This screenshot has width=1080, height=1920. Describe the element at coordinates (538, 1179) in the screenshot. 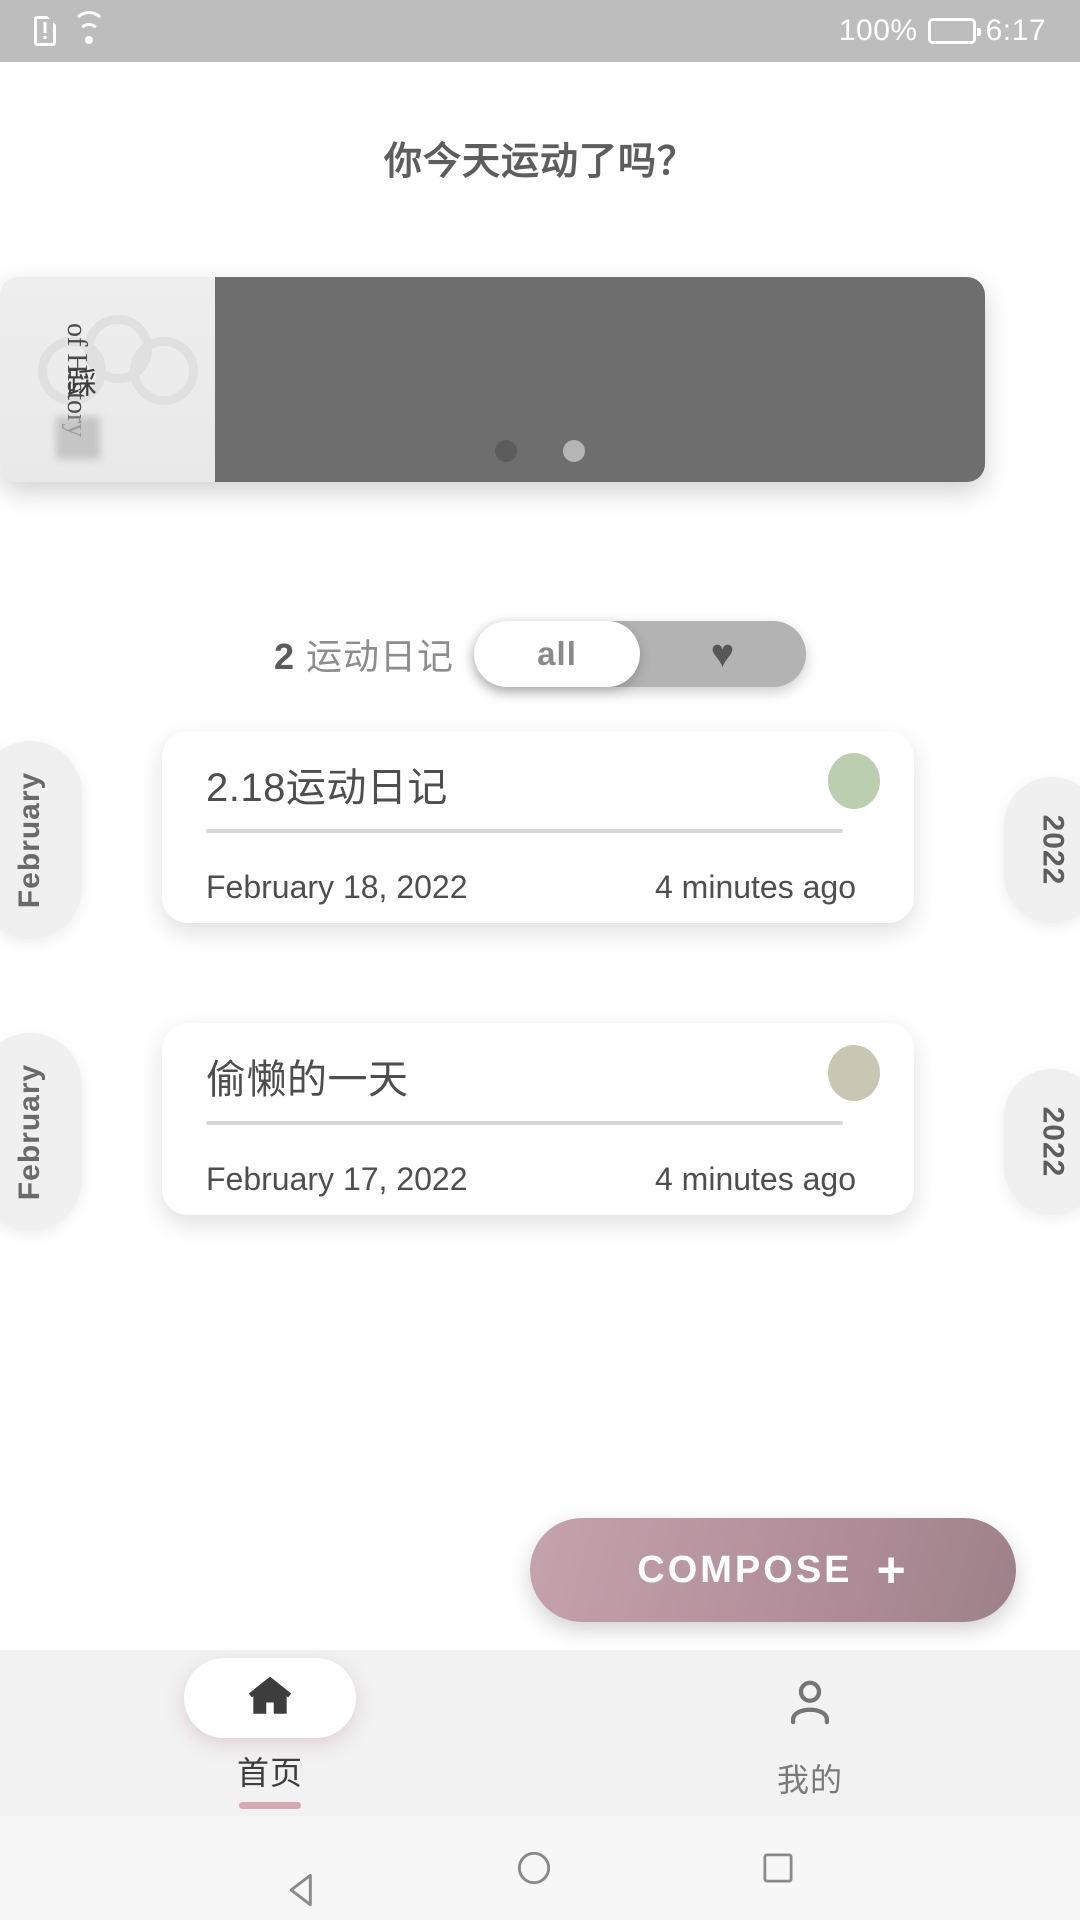

I see `entry-meta: February 17, 2022 4 minutes ago` at that location.